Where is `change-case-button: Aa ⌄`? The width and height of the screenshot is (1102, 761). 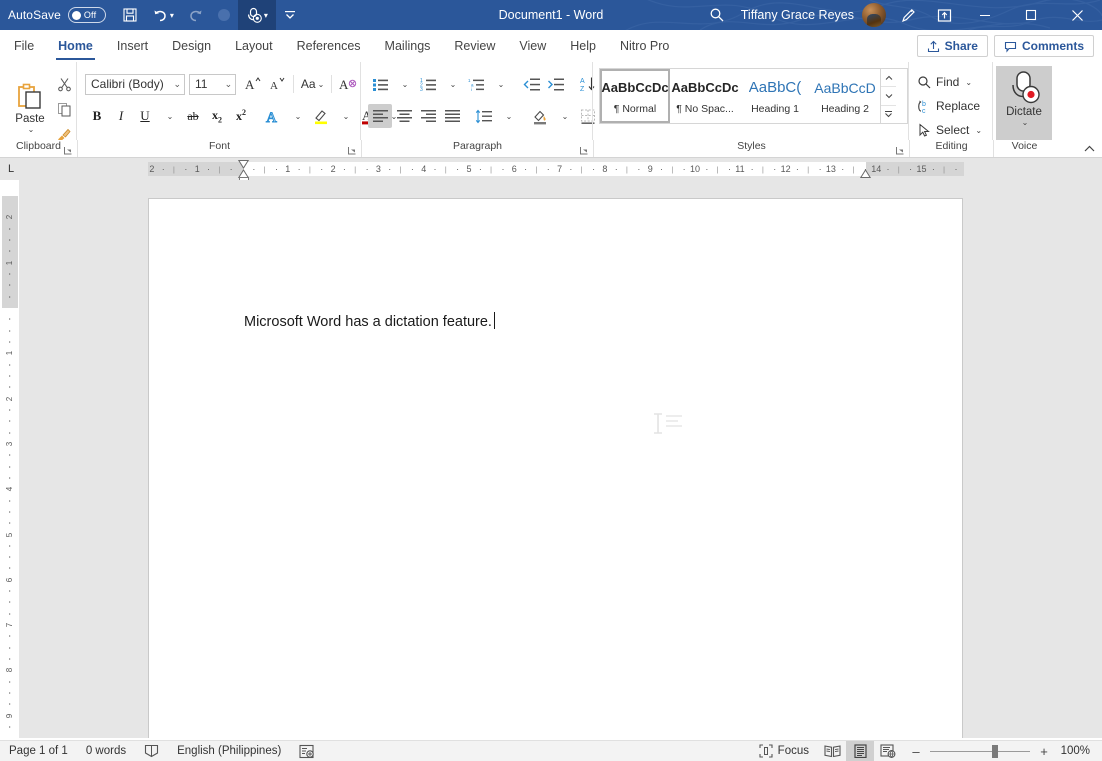
change-case-button: Aa ⌄ is located at coordinates (312, 84).